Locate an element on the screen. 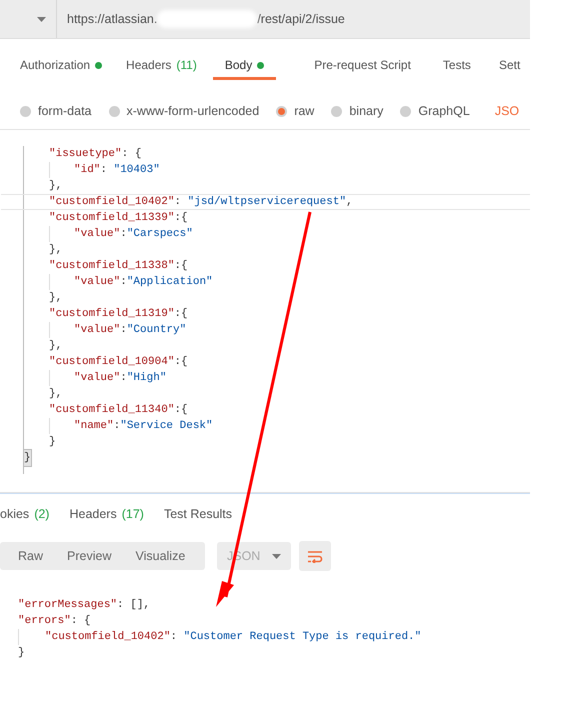 This screenshot has width=587, height=712. response-tab: Test Results is located at coordinates (198, 517).